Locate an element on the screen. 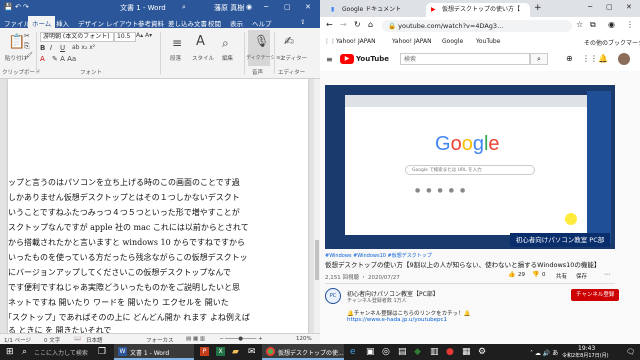  avatar: ◉ is located at coordinates (611, 24).